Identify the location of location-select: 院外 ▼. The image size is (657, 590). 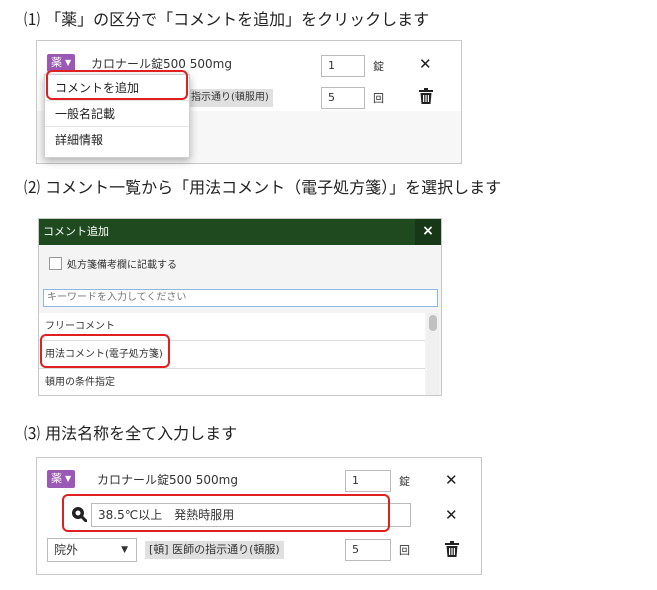
(92, 550).